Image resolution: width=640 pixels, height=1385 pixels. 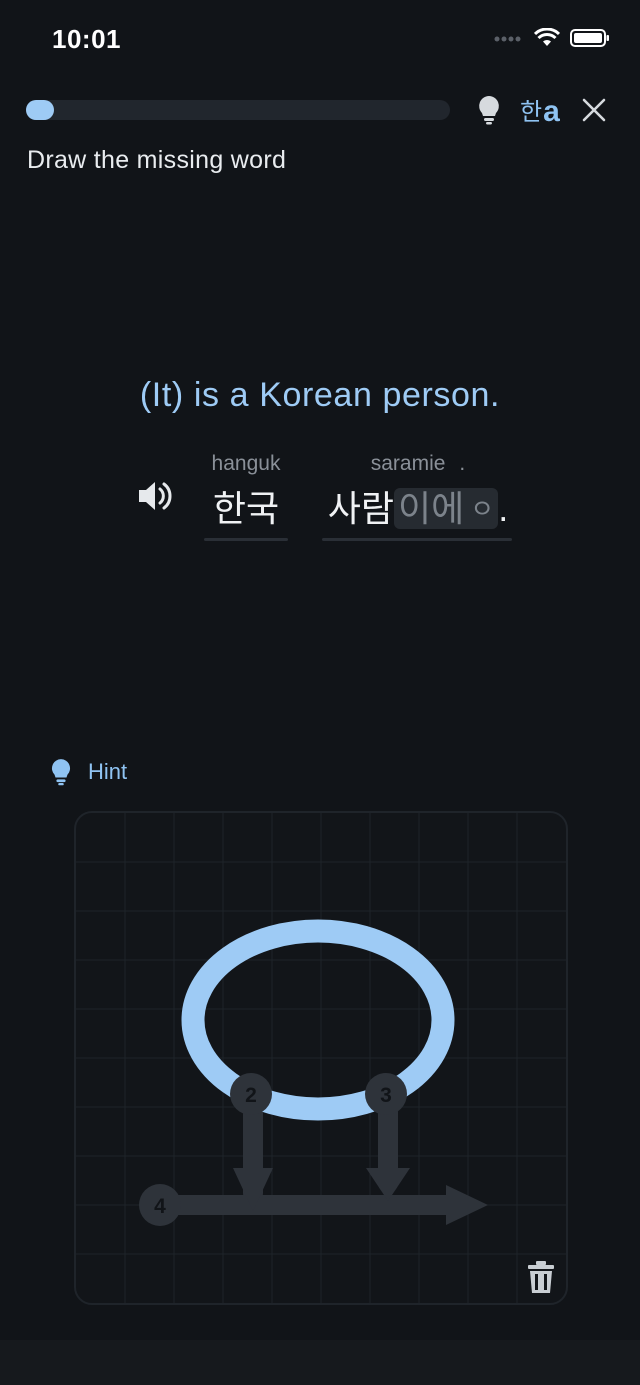 I want to click on status-icons, so click(x=552, y=38).